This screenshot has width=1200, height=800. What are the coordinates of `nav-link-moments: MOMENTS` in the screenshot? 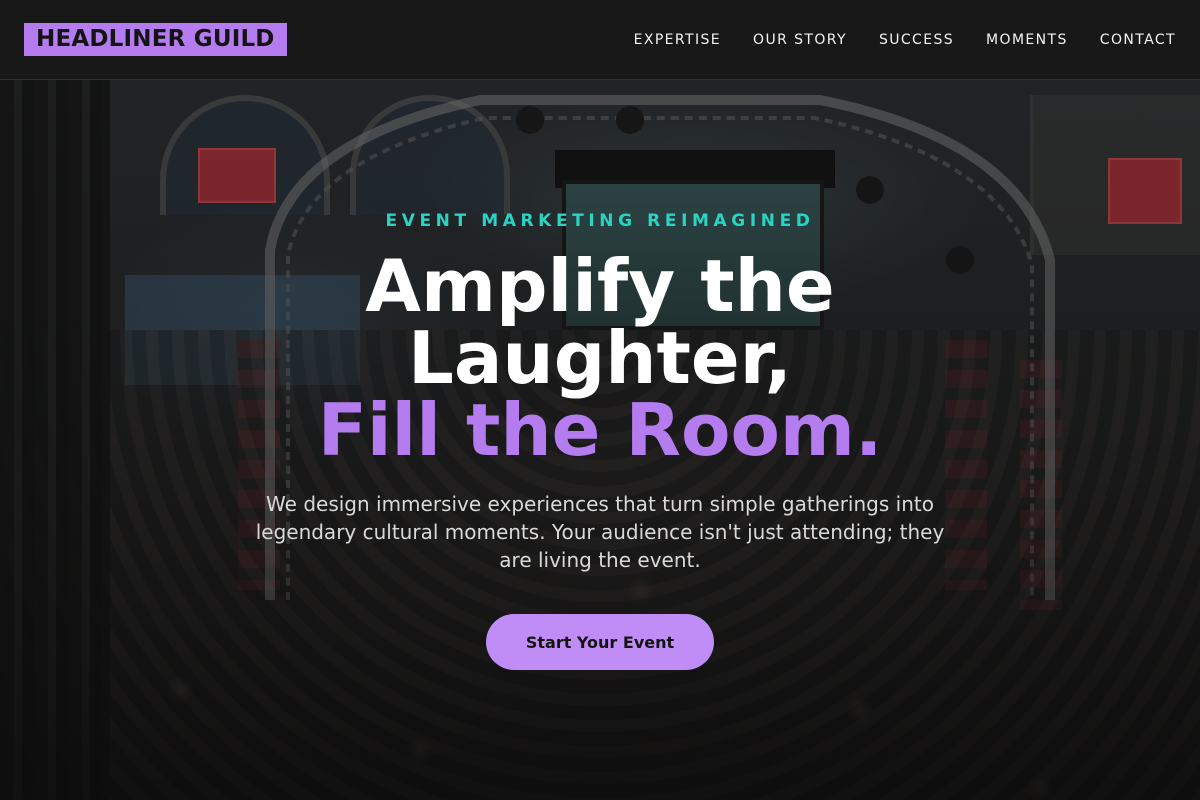 It's located at (1027, 40).